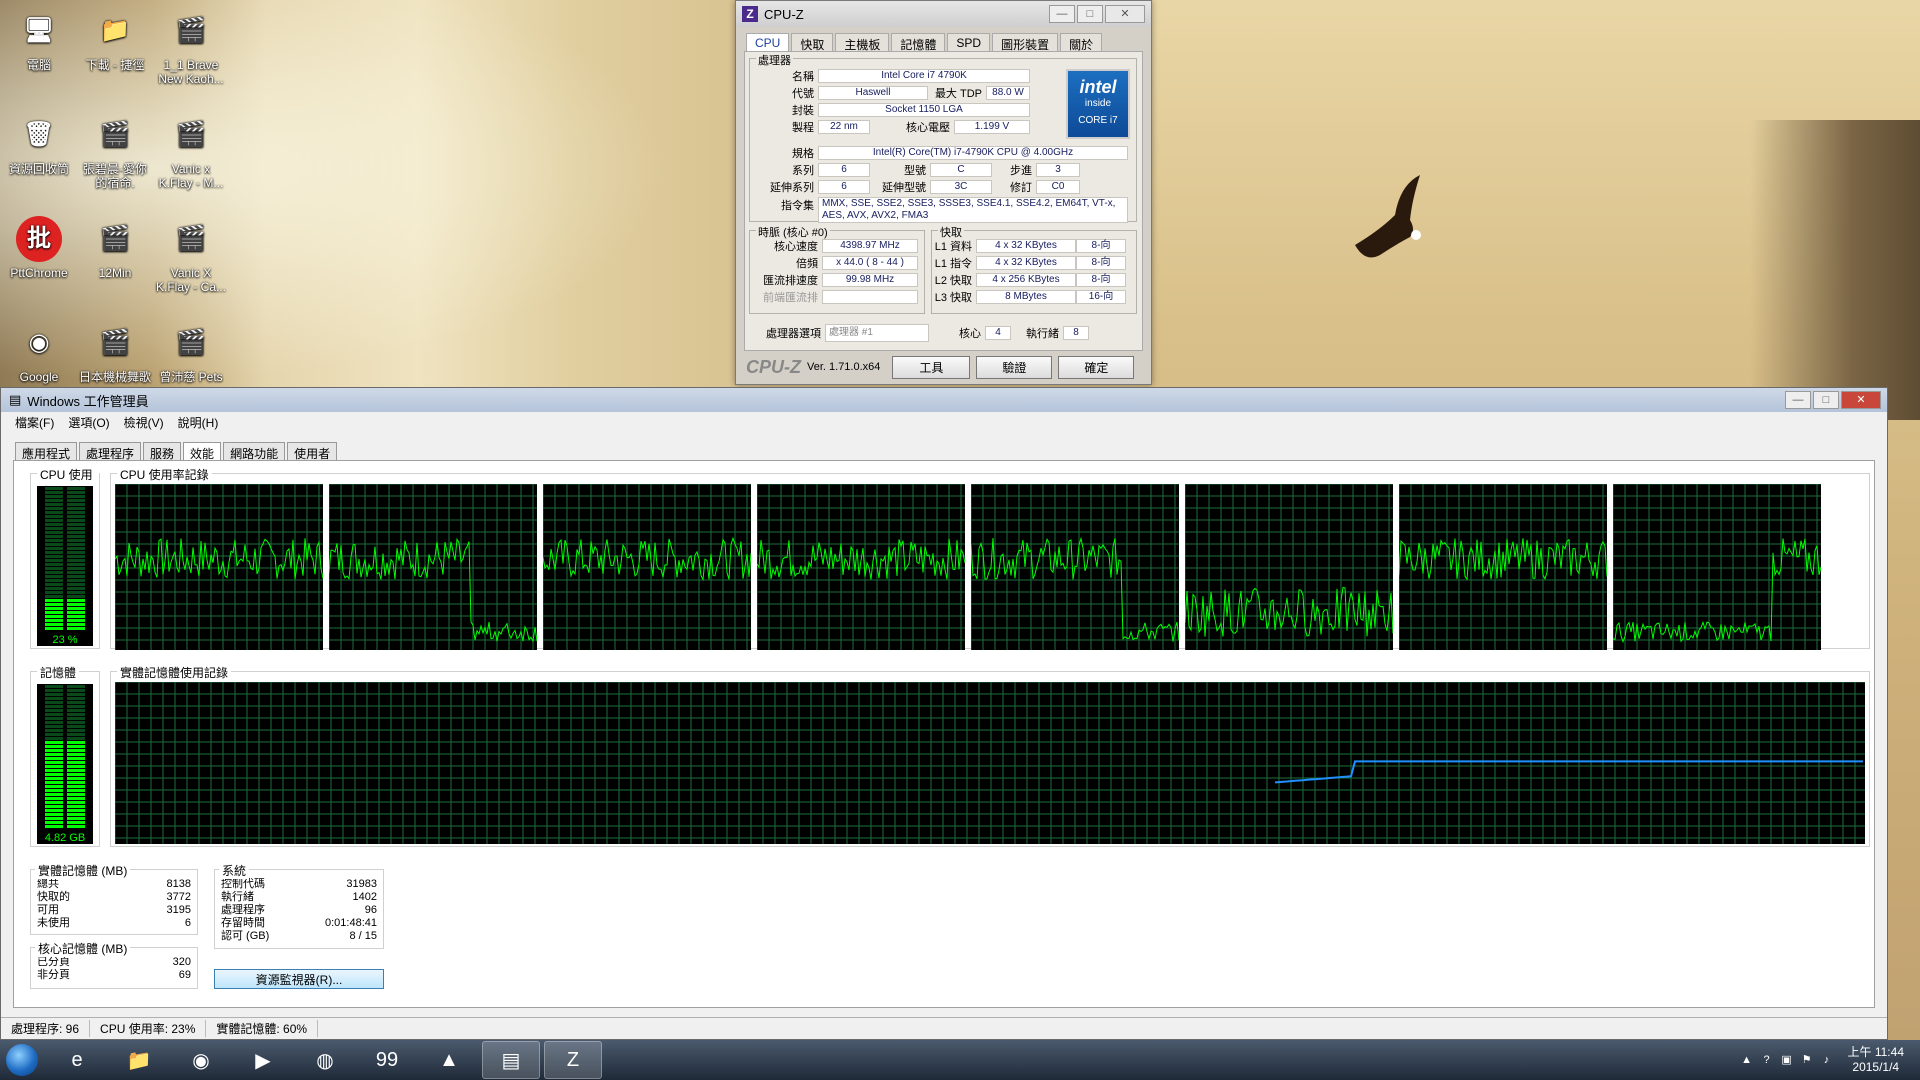 The width and height of the screenshot is (1920, 1080). Describe the element at coordinates (1827, 1060) in the screenshot. I see `tray-volume-icon: ♪` at that location.